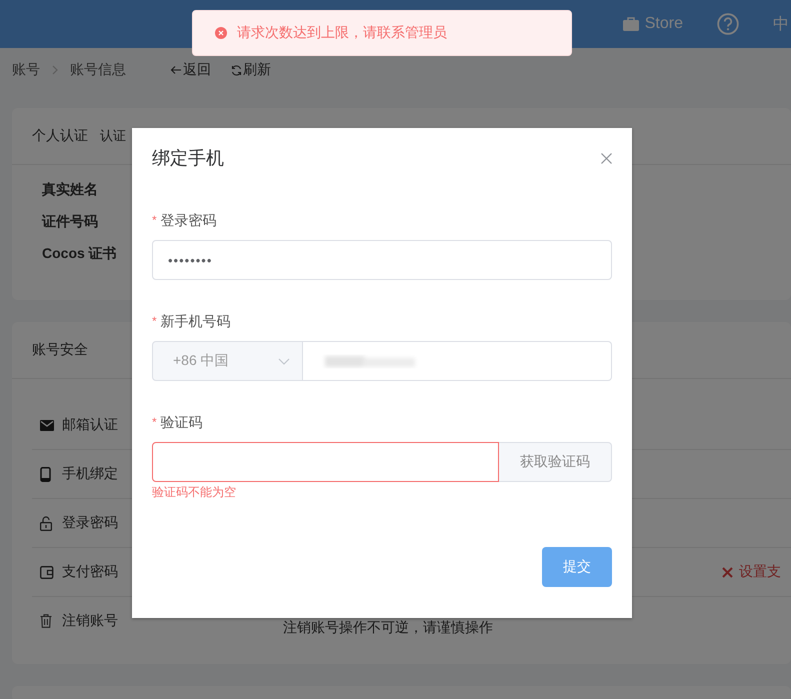 The height and width of the screenshot is (699, 791). What do you see at coordinates (194, 492) in the screenshot?
I see `error-message: 验证码不能为空` at bounding box center [194, 492].